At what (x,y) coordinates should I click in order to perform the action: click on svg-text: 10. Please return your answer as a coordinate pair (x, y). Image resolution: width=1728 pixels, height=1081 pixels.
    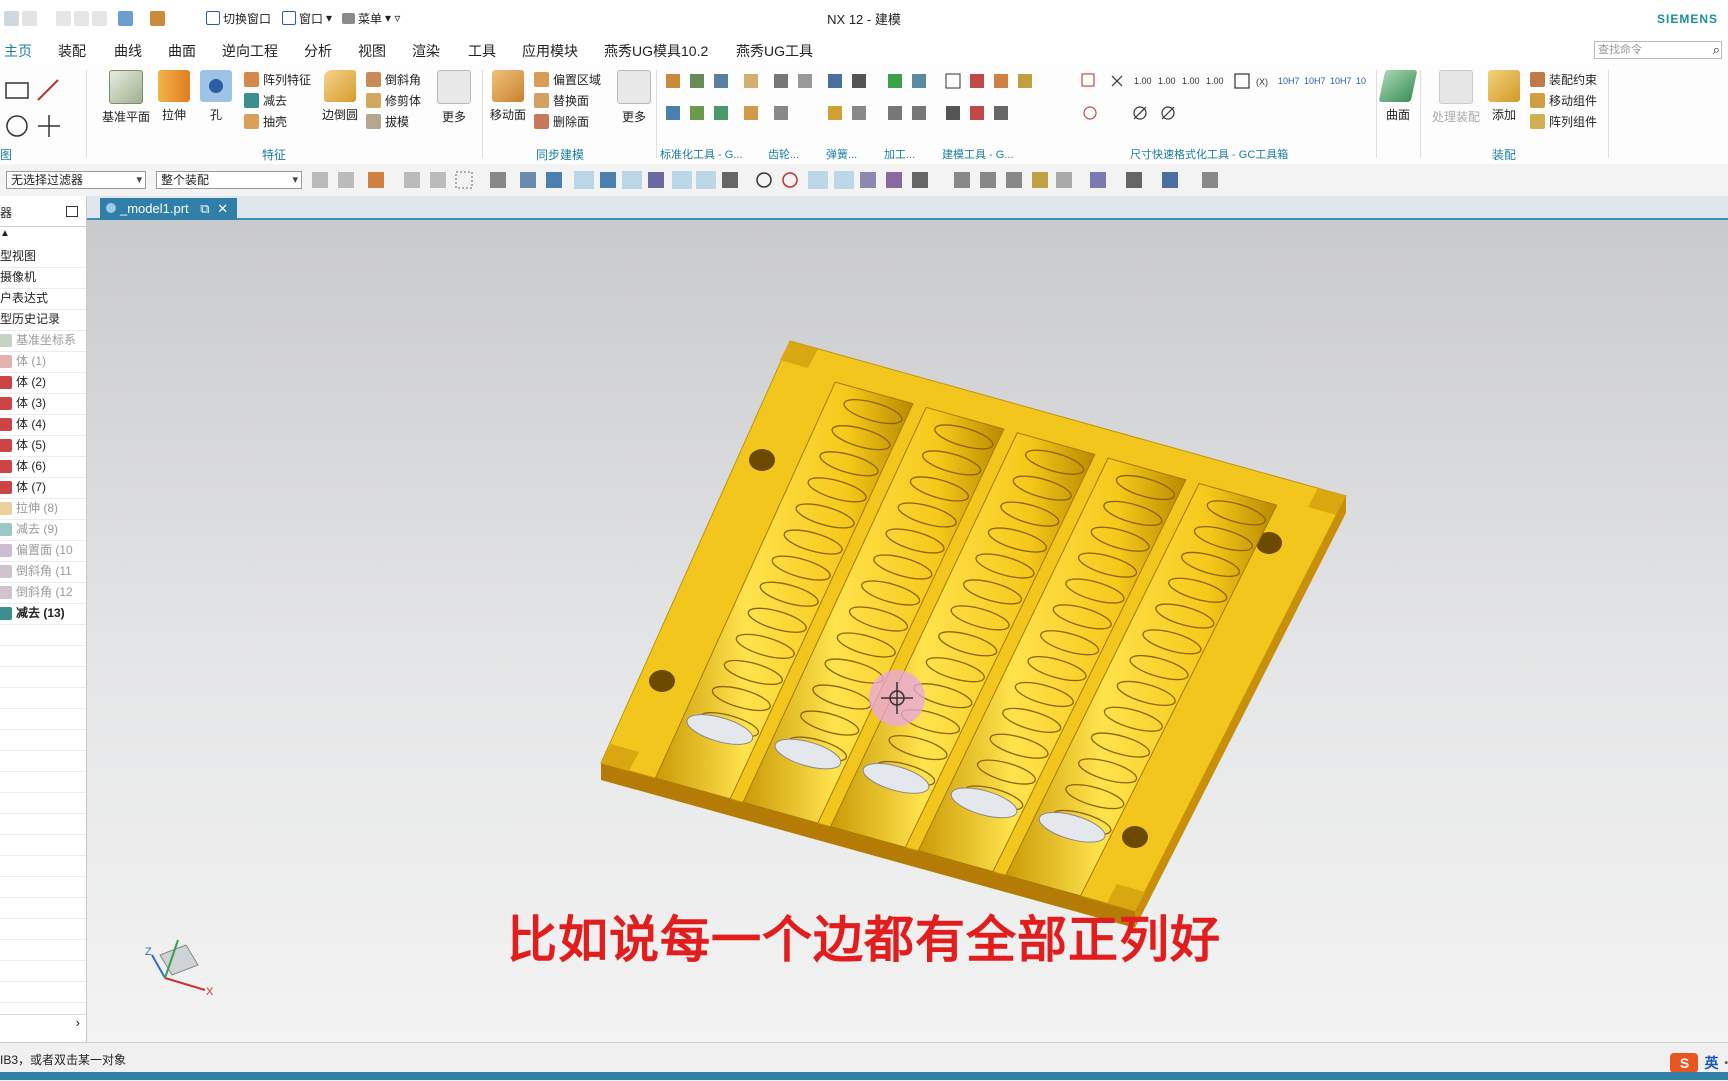
    Looking at the image, I should click on (1361, 81).